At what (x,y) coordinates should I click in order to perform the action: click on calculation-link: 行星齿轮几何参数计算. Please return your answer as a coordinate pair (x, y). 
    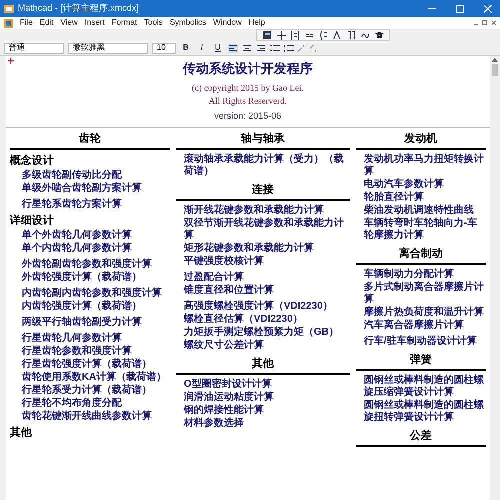
    Looking at the image, I should click on (96, 339).